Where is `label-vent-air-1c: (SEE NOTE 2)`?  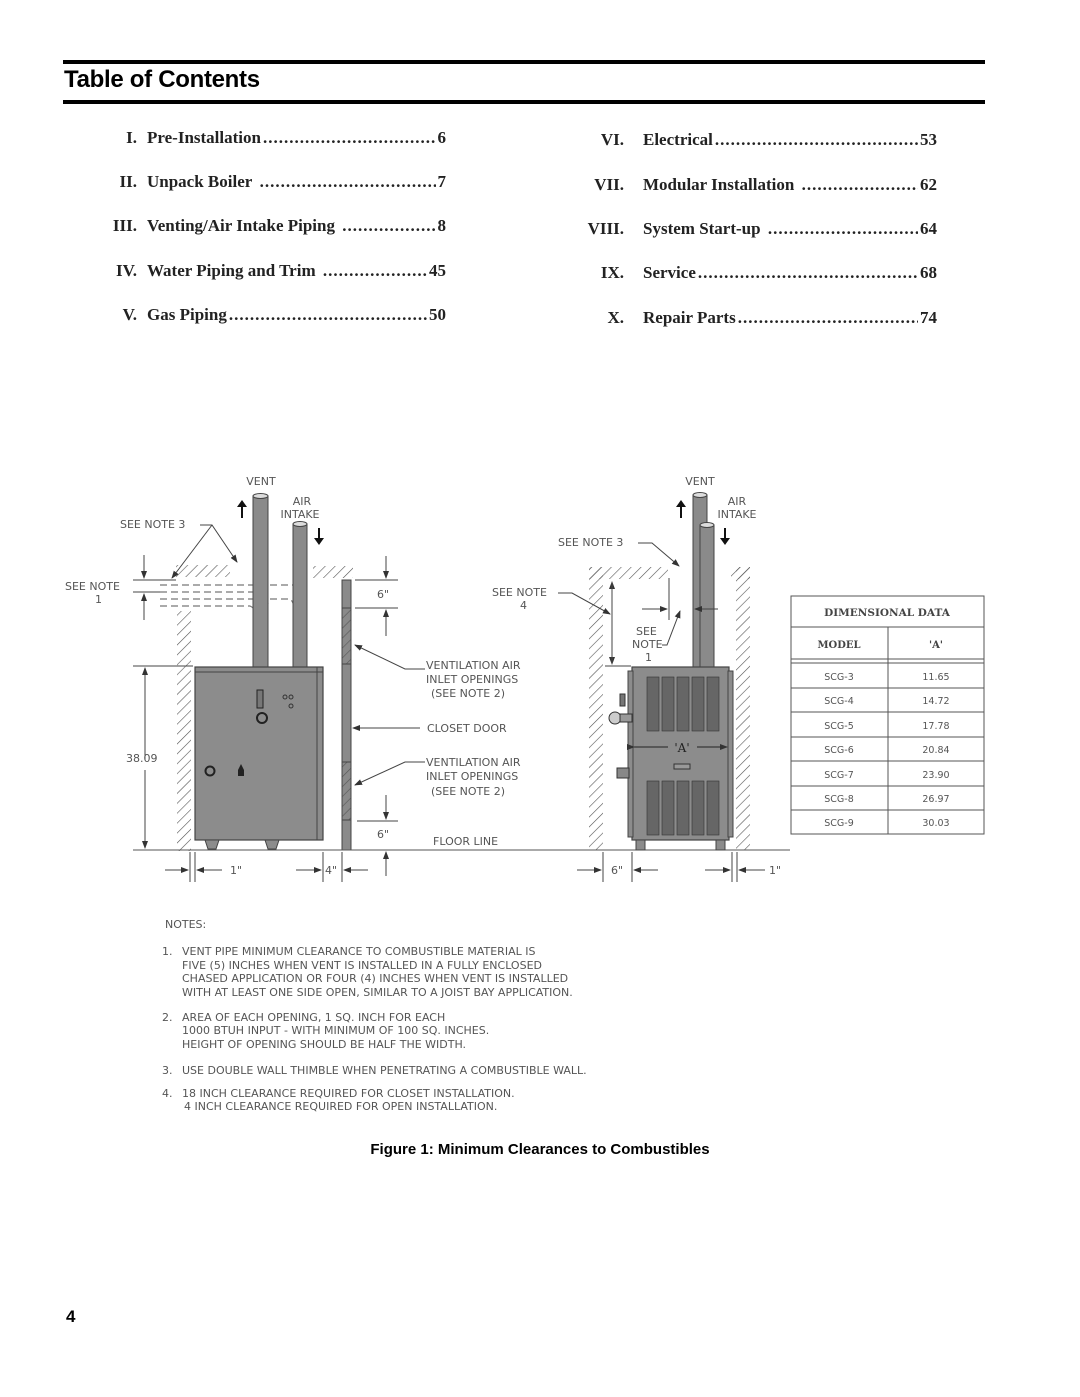 label-vent-air-1c: (SEE NOTE 2) is located at coordinates (468, 693).